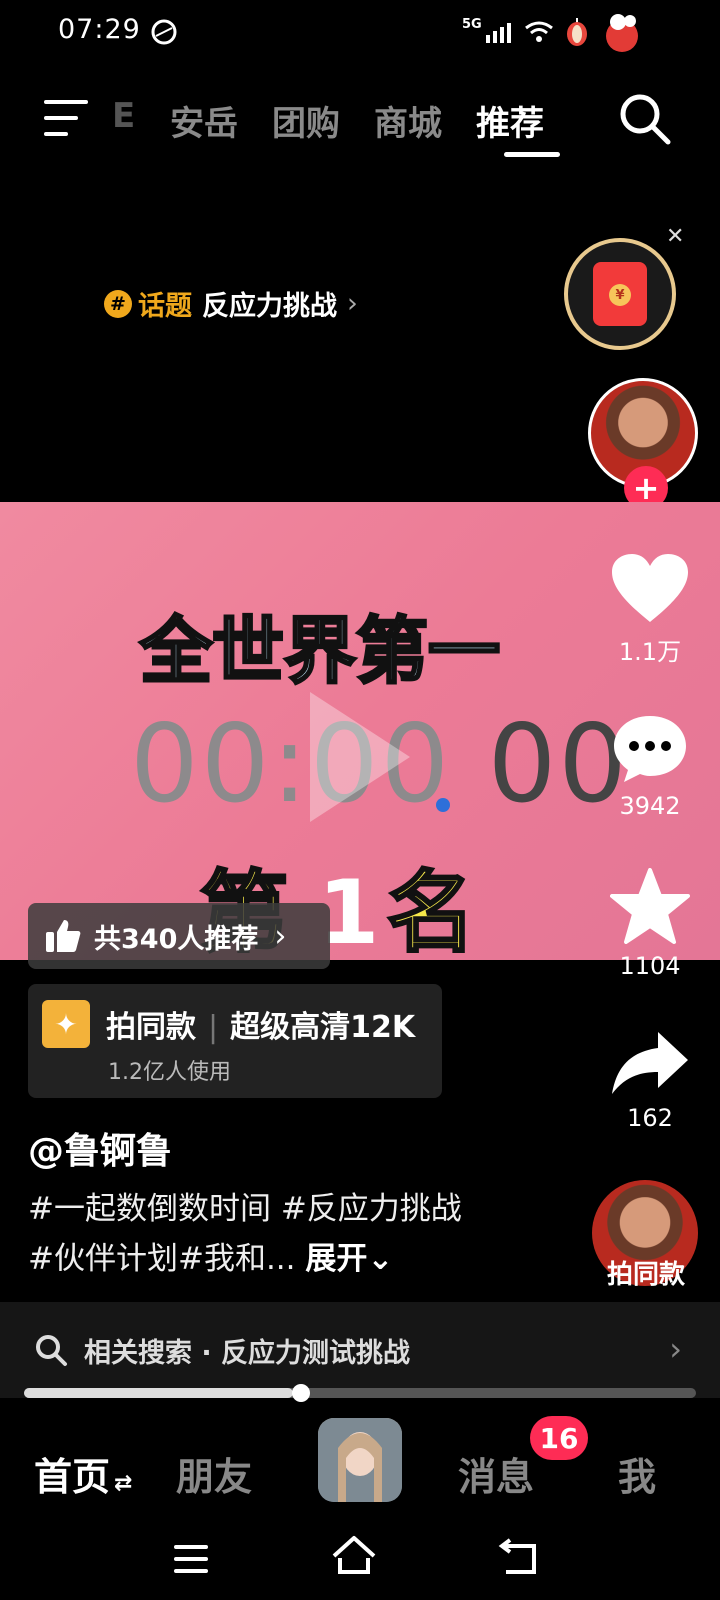 The image size is (720, 1600). What do you see at coordinates (99, 29) in the screenshot?
I see `status-time: 07:29` at bounding box center [99, 29].